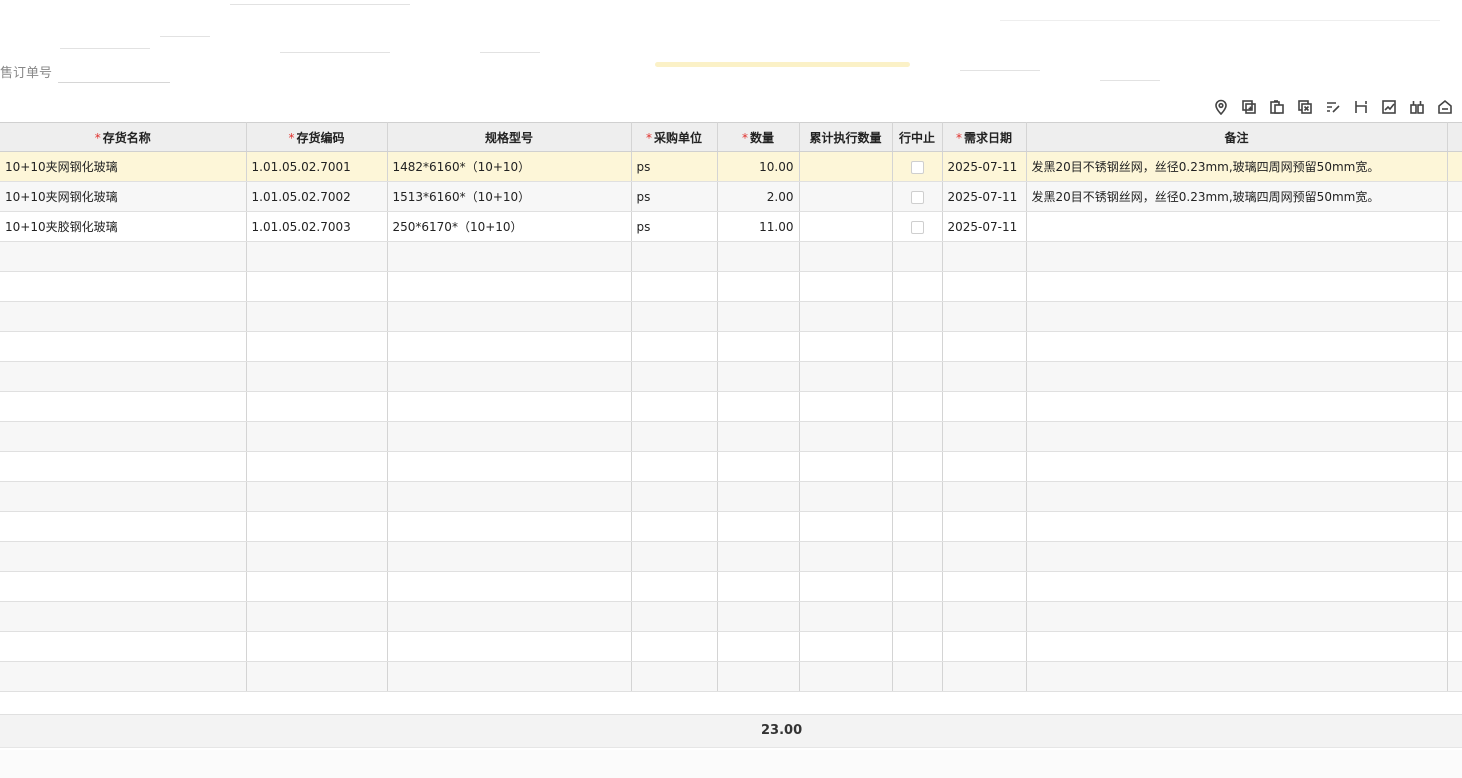  Describe the element at coordinates (509, 166) in the screenshot. I see `cell-spec: 1482*6160*（10+10）` at that location.